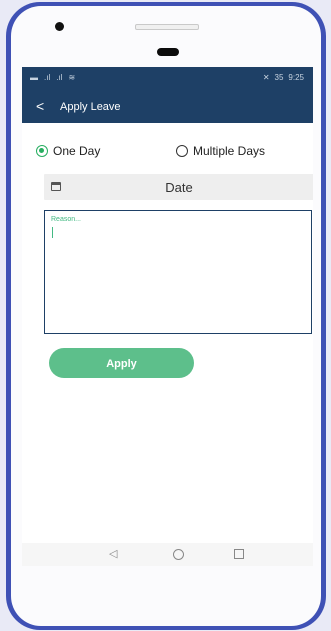 The image size is (331, 631). What do you see at coordinates (90, 107) in the screenshot?
I see `page-title: Apply Leave` at bounding box center [90, 107].